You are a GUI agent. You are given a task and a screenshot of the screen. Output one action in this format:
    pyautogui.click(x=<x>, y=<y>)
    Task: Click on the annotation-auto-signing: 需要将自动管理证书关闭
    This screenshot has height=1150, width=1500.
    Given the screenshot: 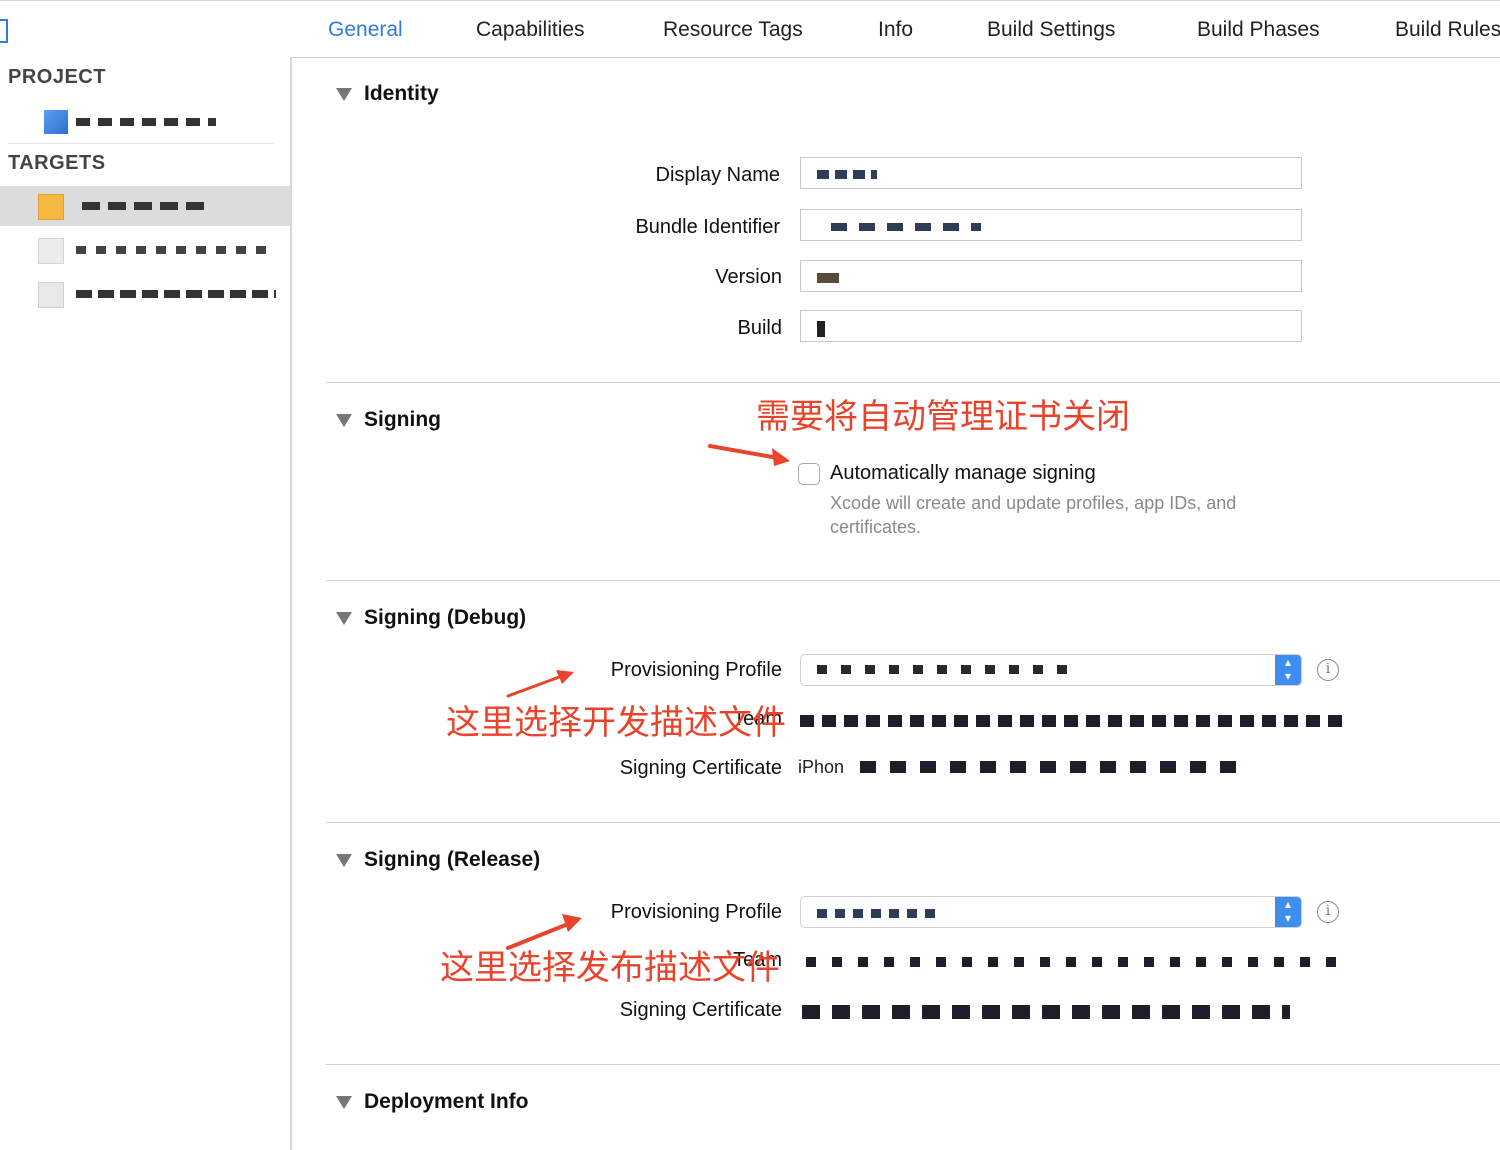 What is the action you would take?
    pyautogui.click(x=943, y=417)
    